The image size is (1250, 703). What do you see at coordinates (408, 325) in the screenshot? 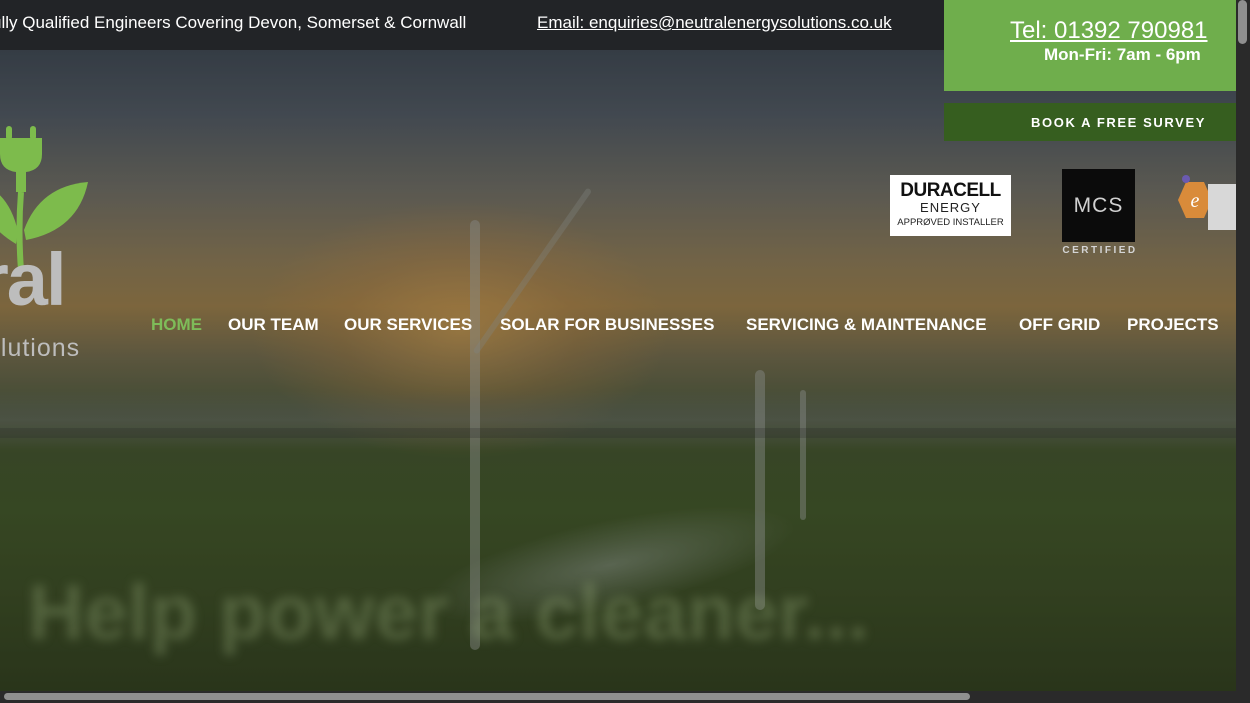
I see `nav-item-our-services: OUR SERVICES` at bounding box center [408, 325].